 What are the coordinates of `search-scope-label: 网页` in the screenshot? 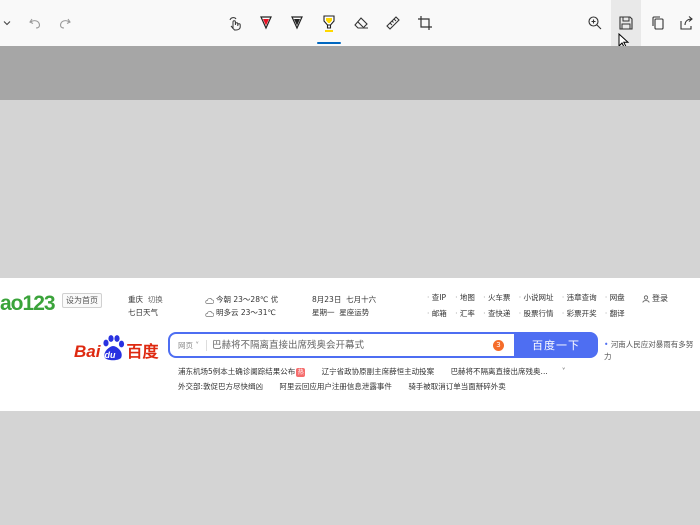 It's located at (185, 345).